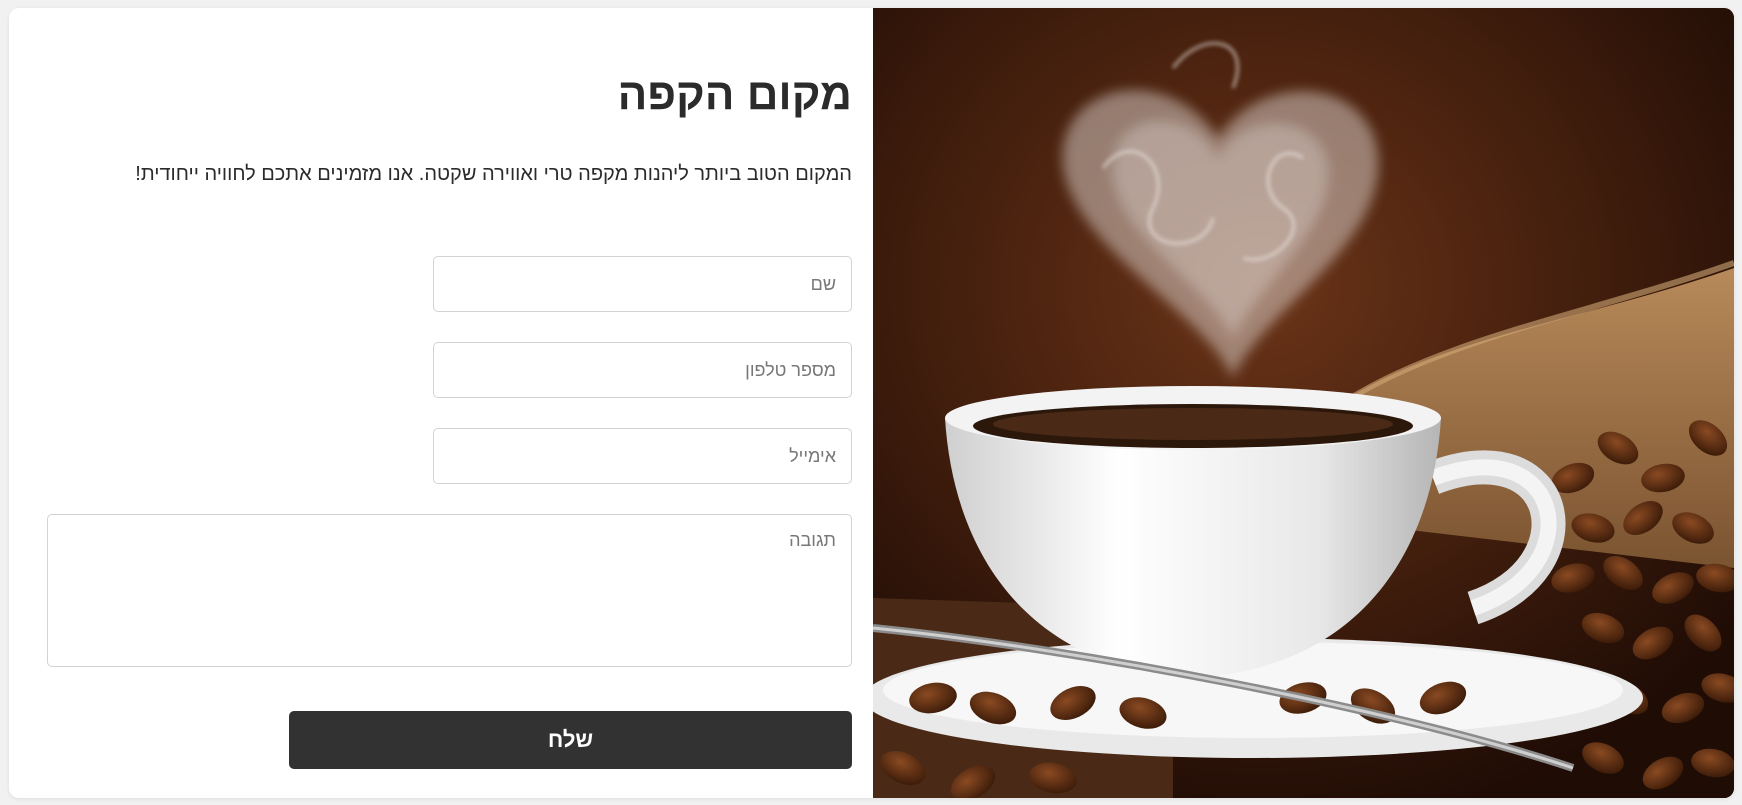 Image resolution: width=1742 pixels, height=805 pixels. What do you see at coordinates (570, 740) in the screenshot?
I see `submit-button: שלח` at bounding box center [570, 740].